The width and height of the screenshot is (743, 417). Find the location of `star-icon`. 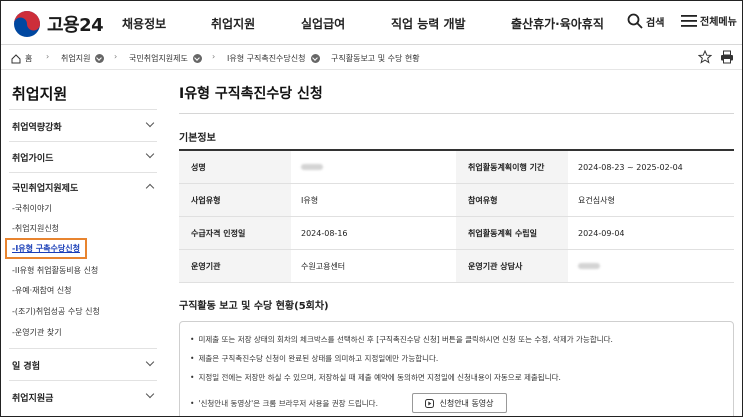

star-icon is located at coordinates (705, 57).